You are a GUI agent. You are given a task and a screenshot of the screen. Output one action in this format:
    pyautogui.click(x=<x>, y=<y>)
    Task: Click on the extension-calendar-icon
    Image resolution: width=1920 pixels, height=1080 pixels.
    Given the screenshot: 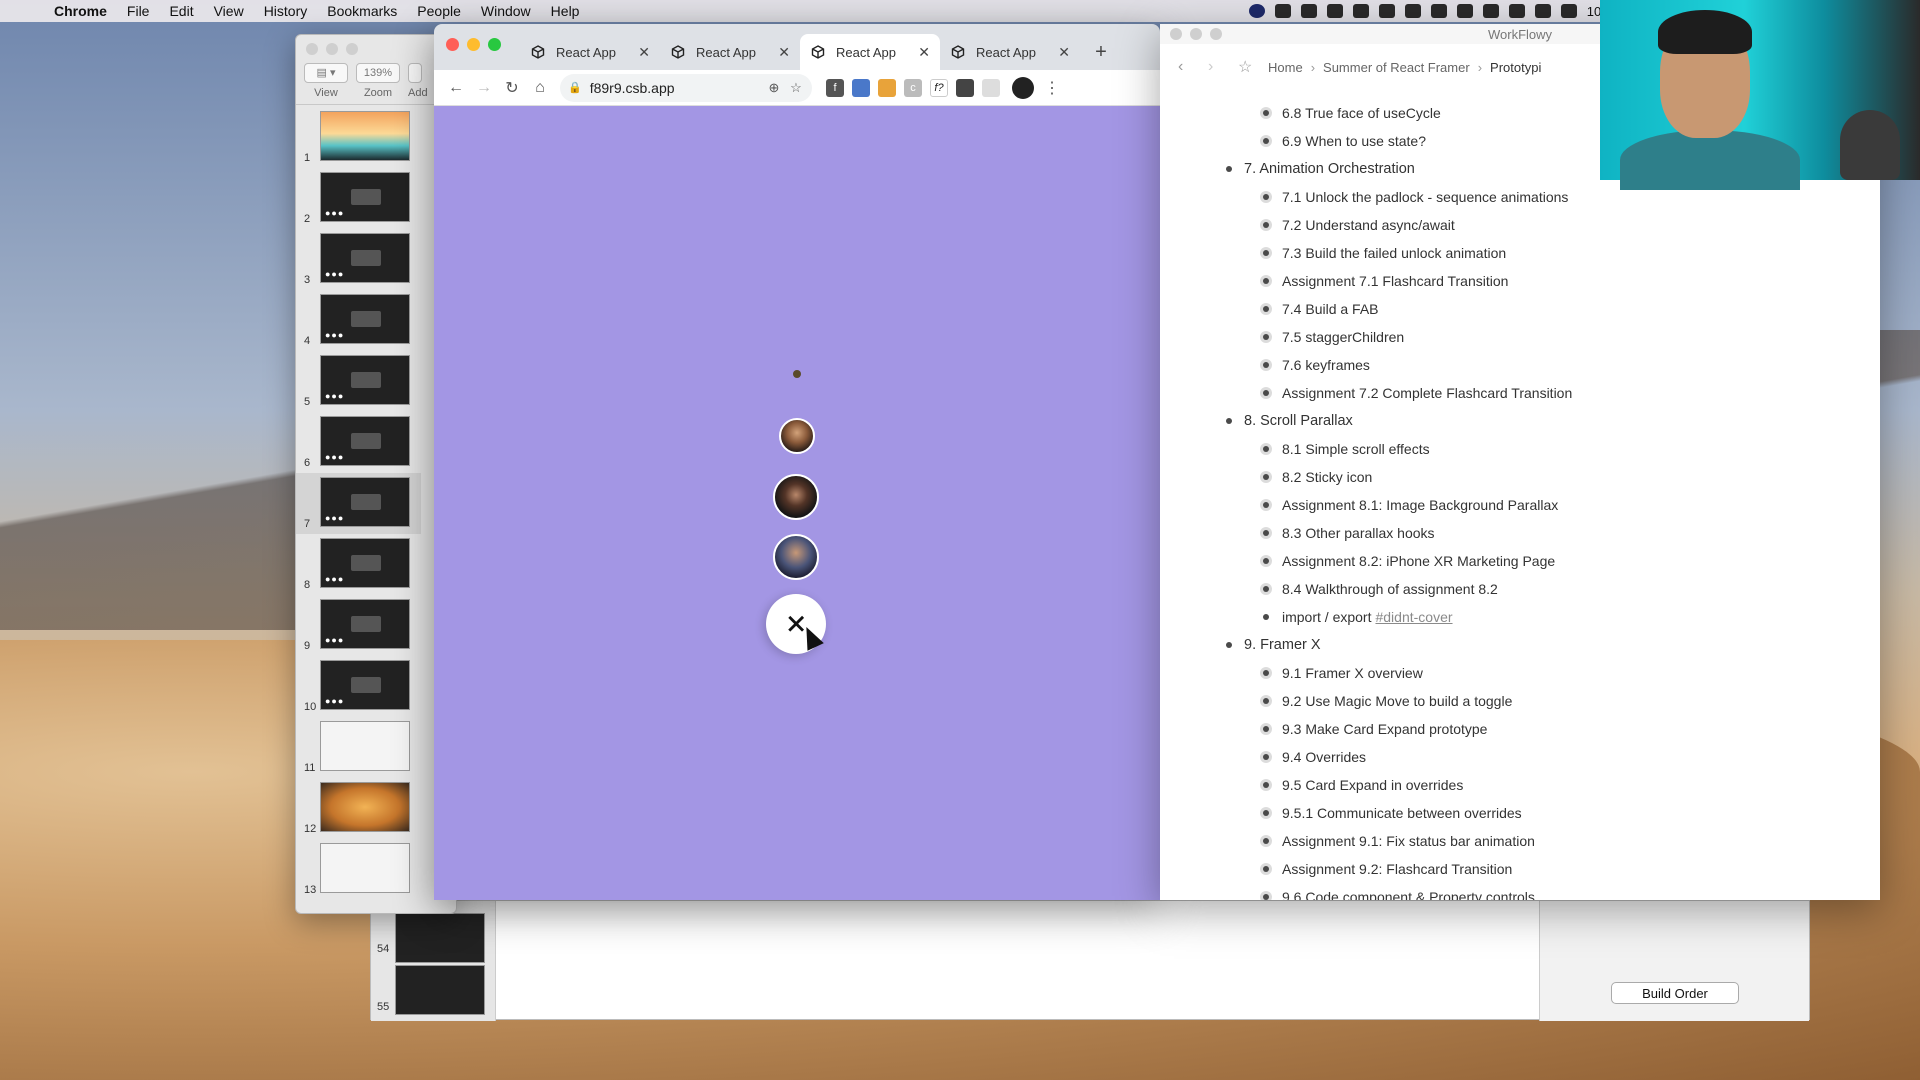 What is the action you would take?
    pyautogui.click(x=861, y=87)
    